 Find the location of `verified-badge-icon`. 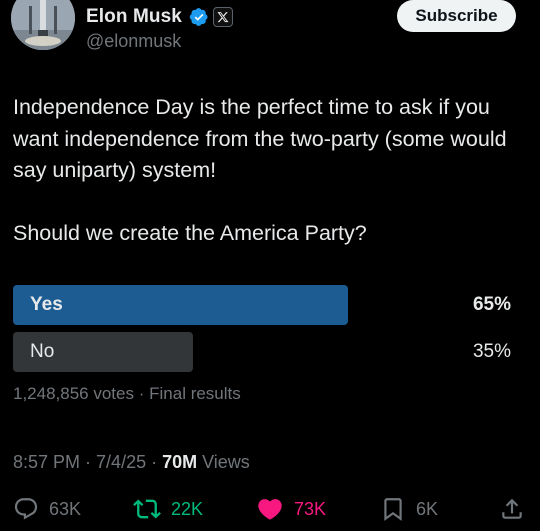

verified-badge-icon is located at coordinates (199, 17).